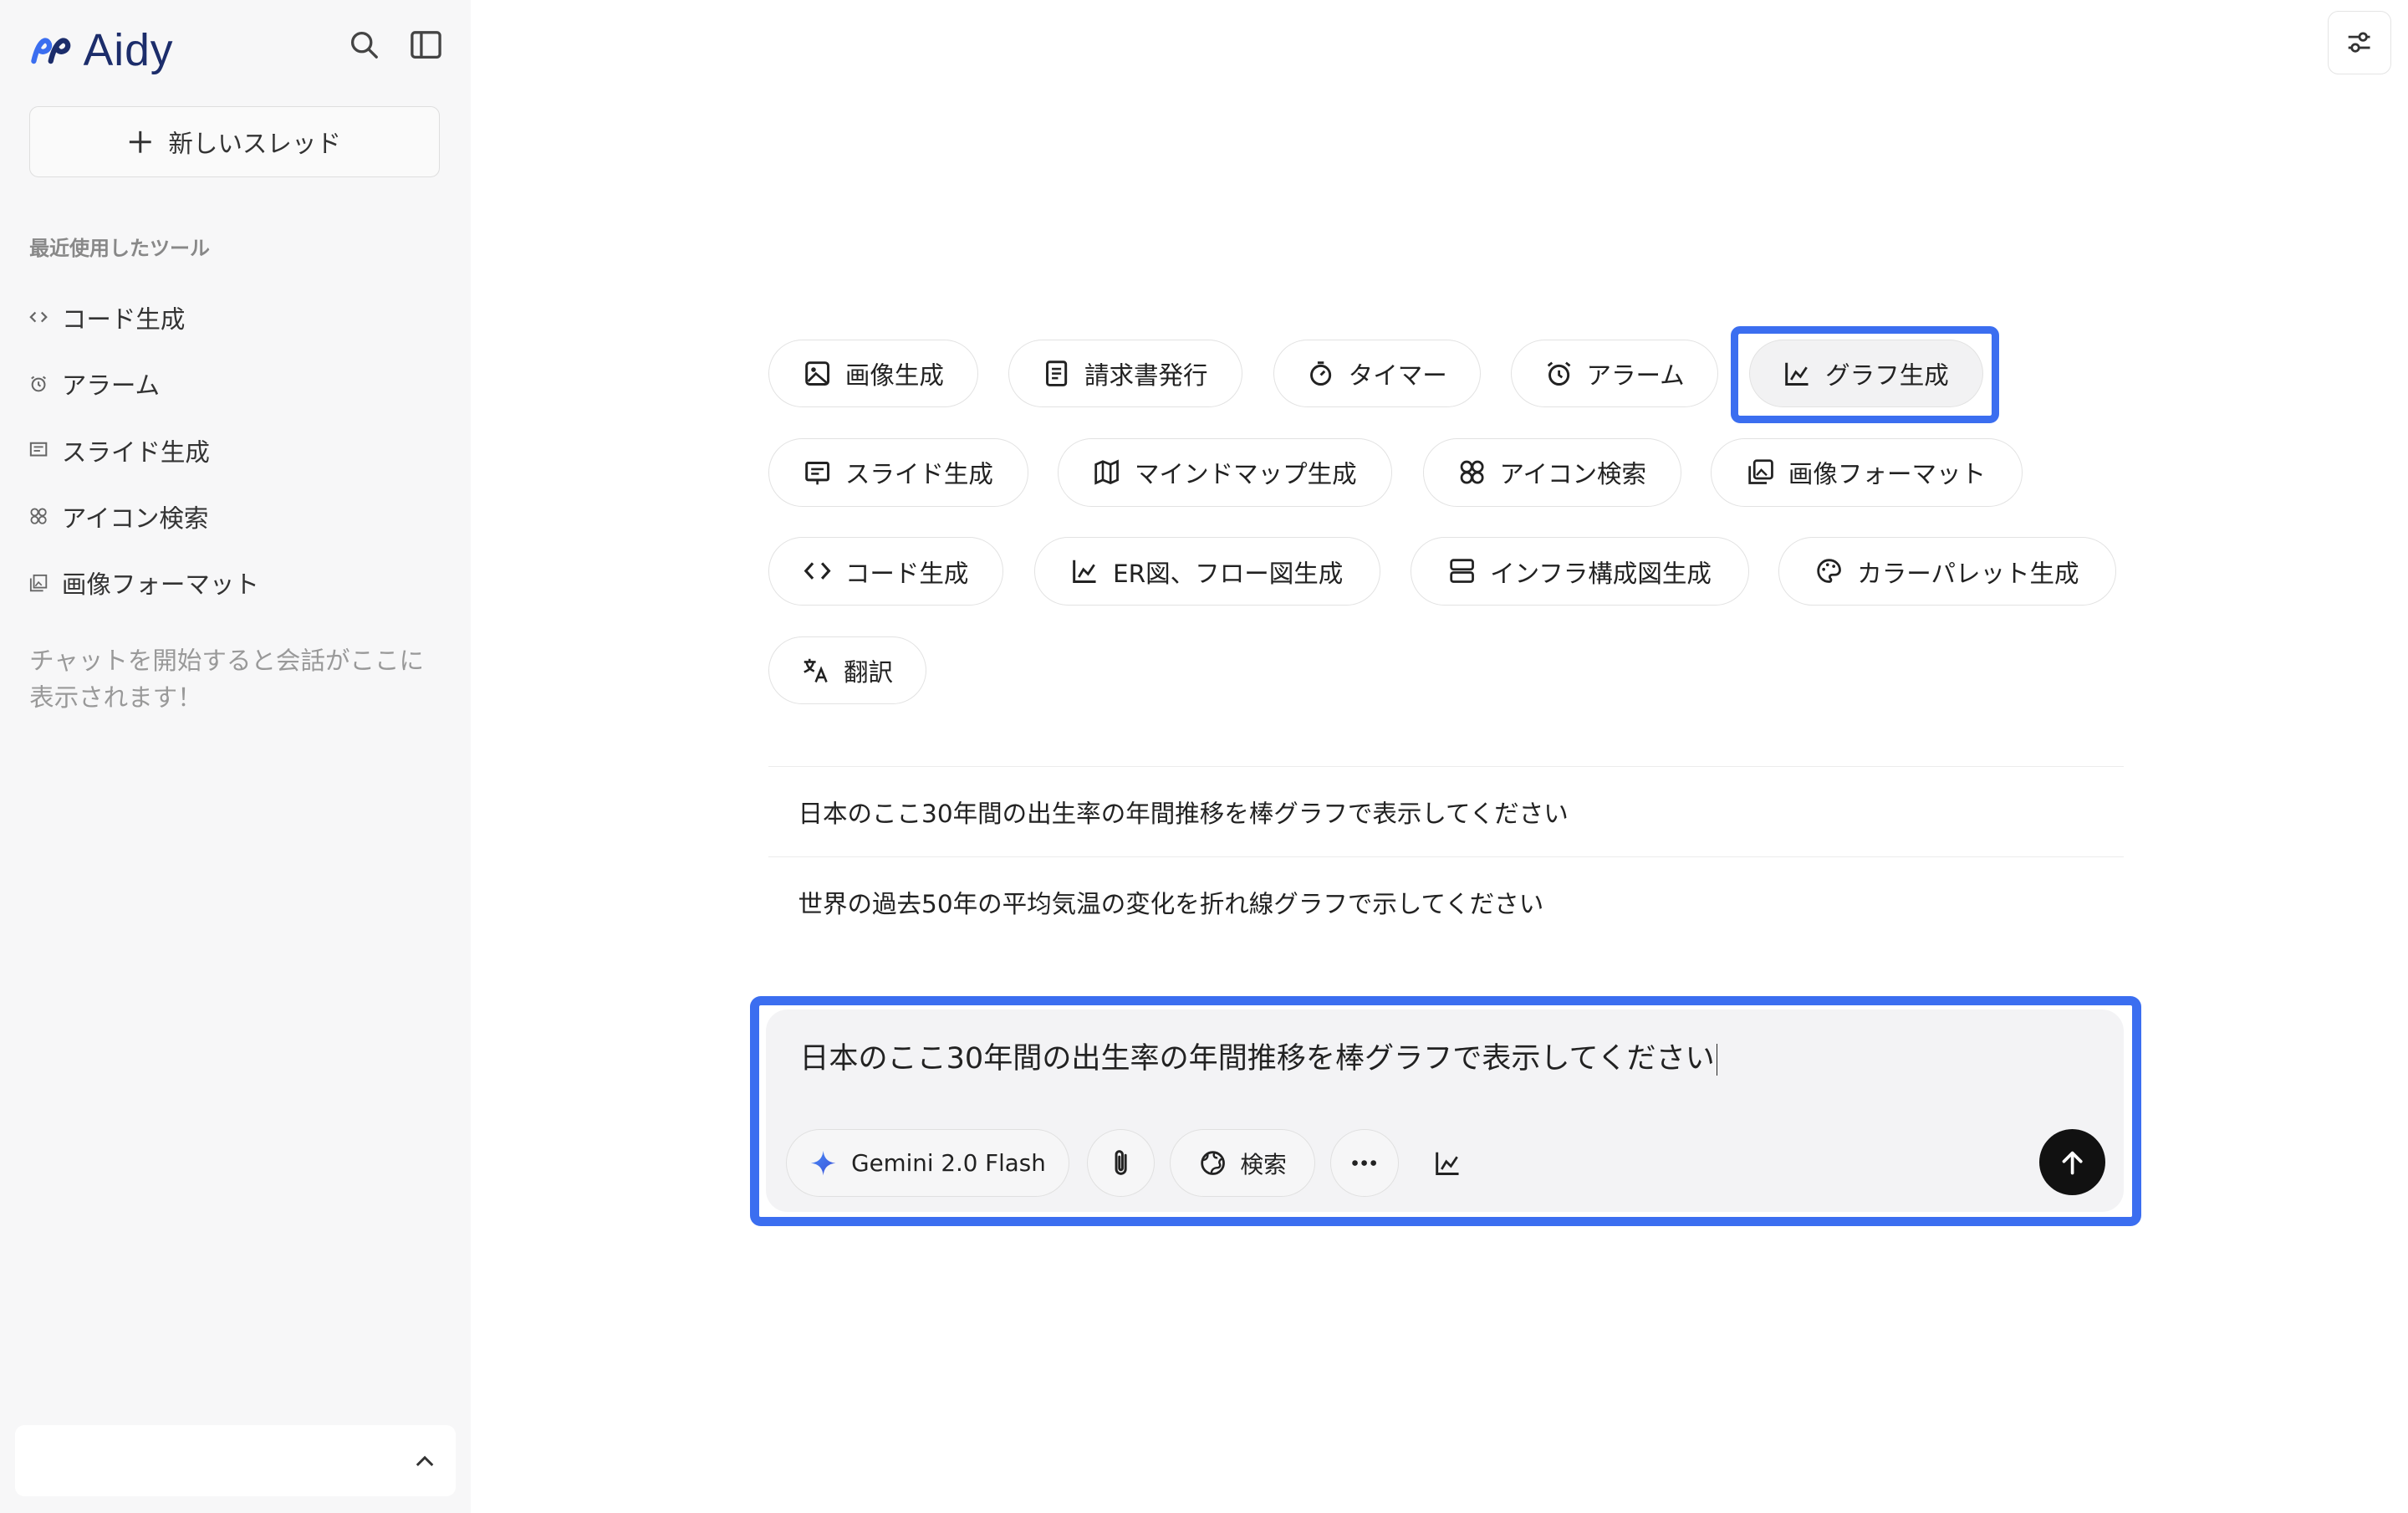  I want to click on tool-chip-label: スライド生成, so click(919, 474).